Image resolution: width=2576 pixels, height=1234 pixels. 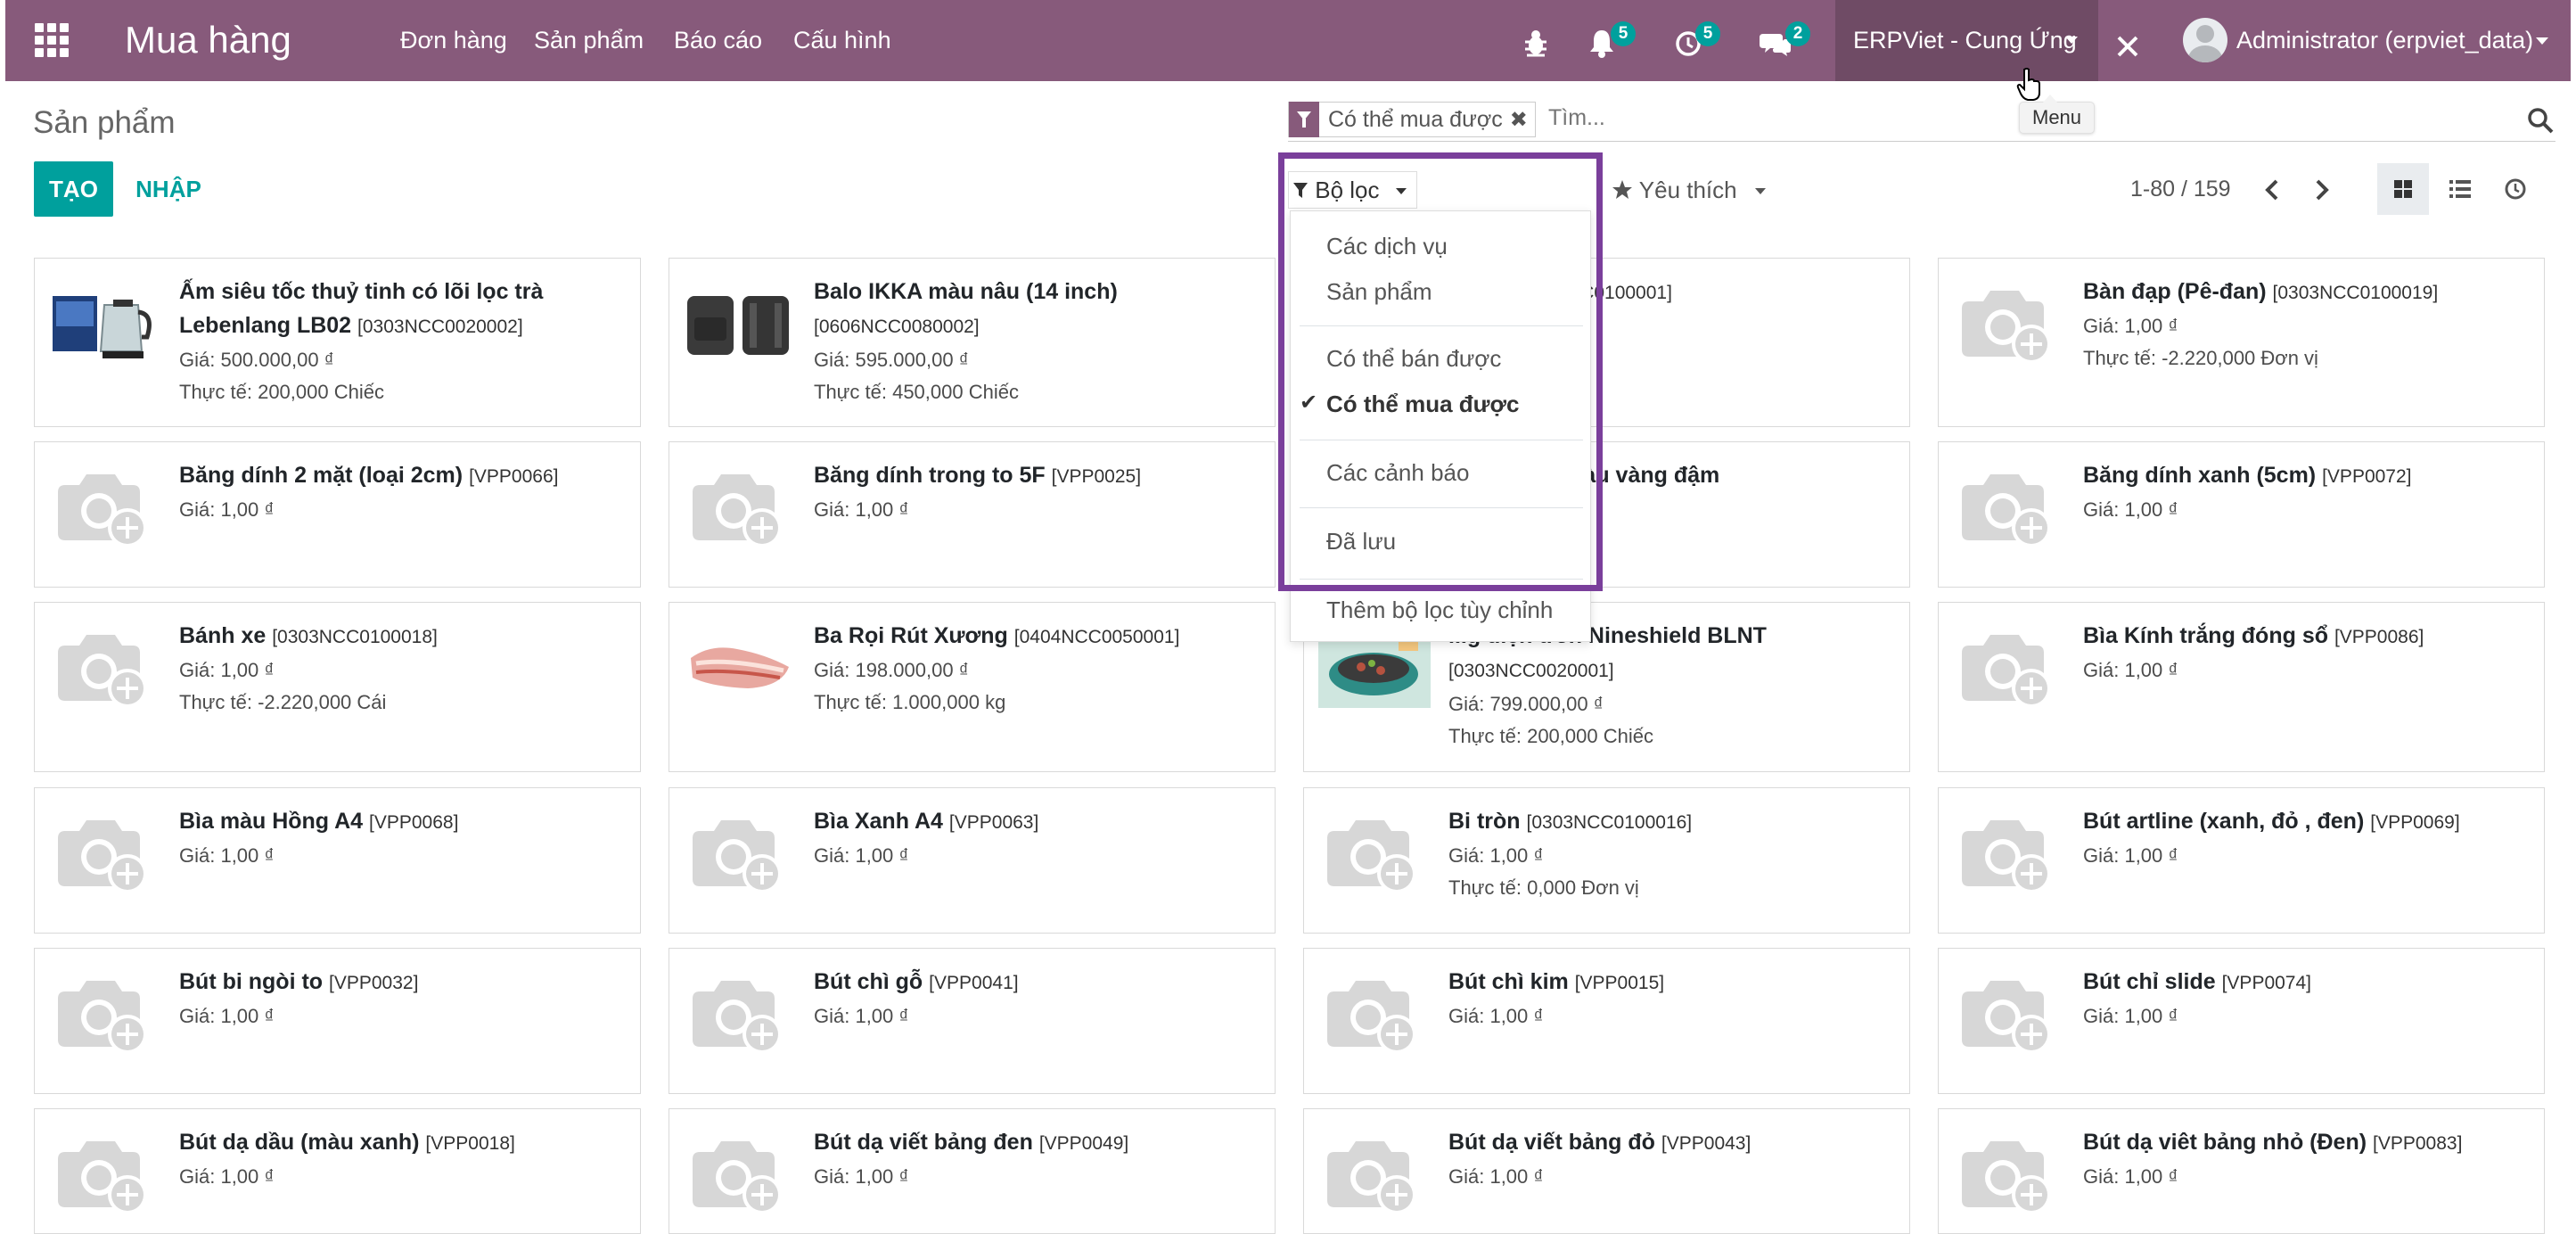 I want to click on menu-configuration: Cấu hình, so click(x=842, y=40).